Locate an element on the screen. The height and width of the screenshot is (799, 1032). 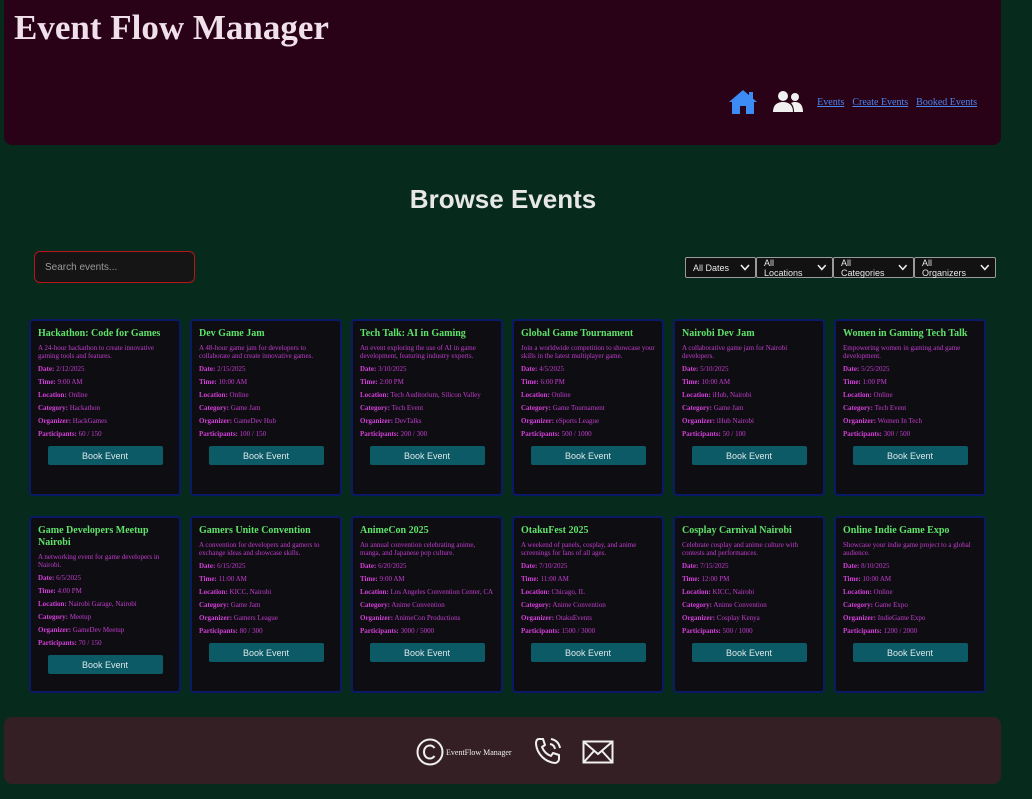
nav-link-booked-events: Booked Events is located at coordinates (946, 102).